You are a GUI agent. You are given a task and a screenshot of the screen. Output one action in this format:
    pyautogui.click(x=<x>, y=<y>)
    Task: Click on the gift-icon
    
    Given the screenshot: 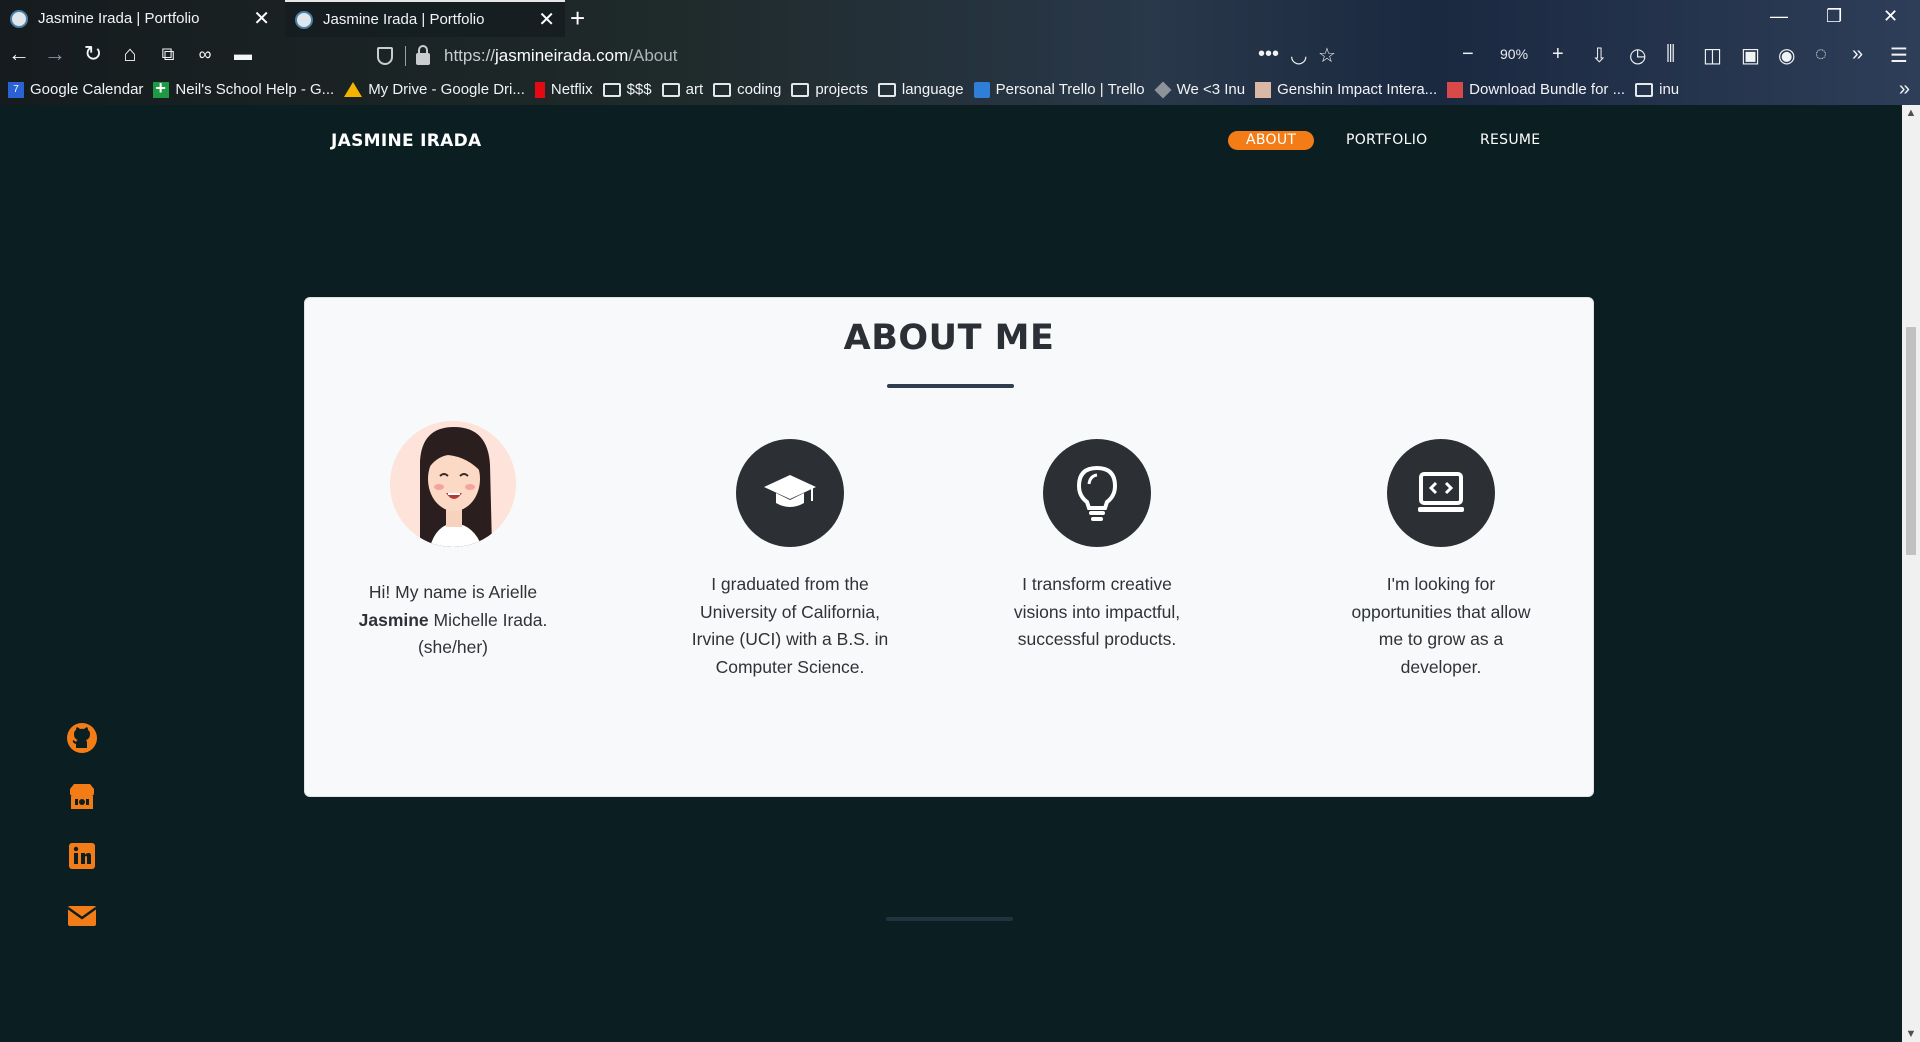 What is the action you would take?
    pyautogui.click(x=1455, y=89)
    